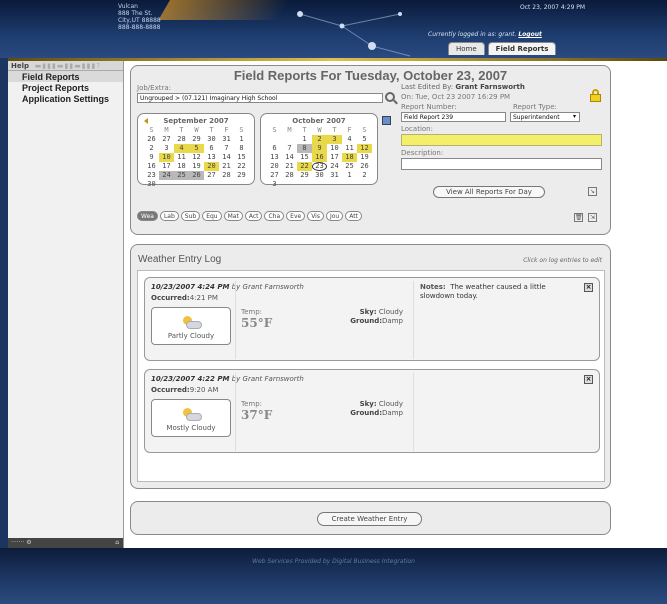  What do you see at coordinates (522, 48) in the screenshot?
I see `tab-field-reports: Field Reports` at bounding box center [522, 48].